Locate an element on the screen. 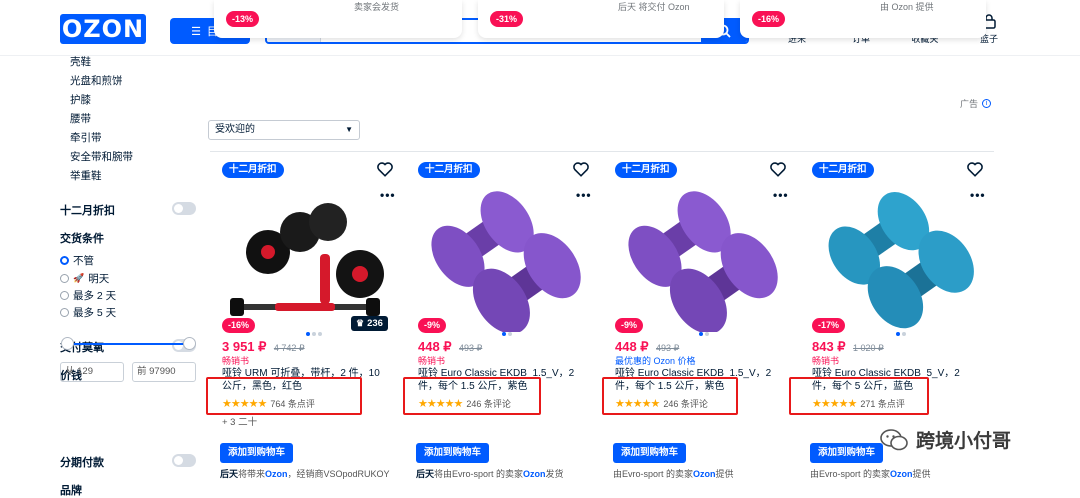 The height and width of the screenshot is (498, 1080). december-discount-label: 十二月折扣 is located at coordinates (87, 211).